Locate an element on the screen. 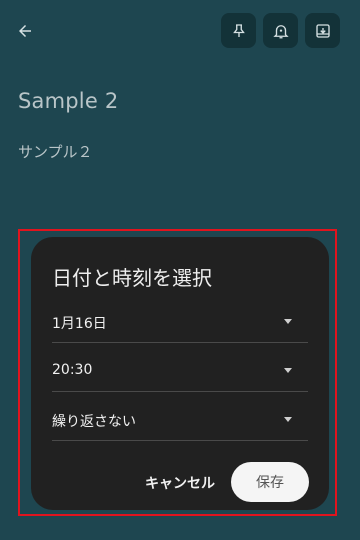 The image size is (360, 540). date-dropdown: 1月16日 is located at coordinates (180, 323).